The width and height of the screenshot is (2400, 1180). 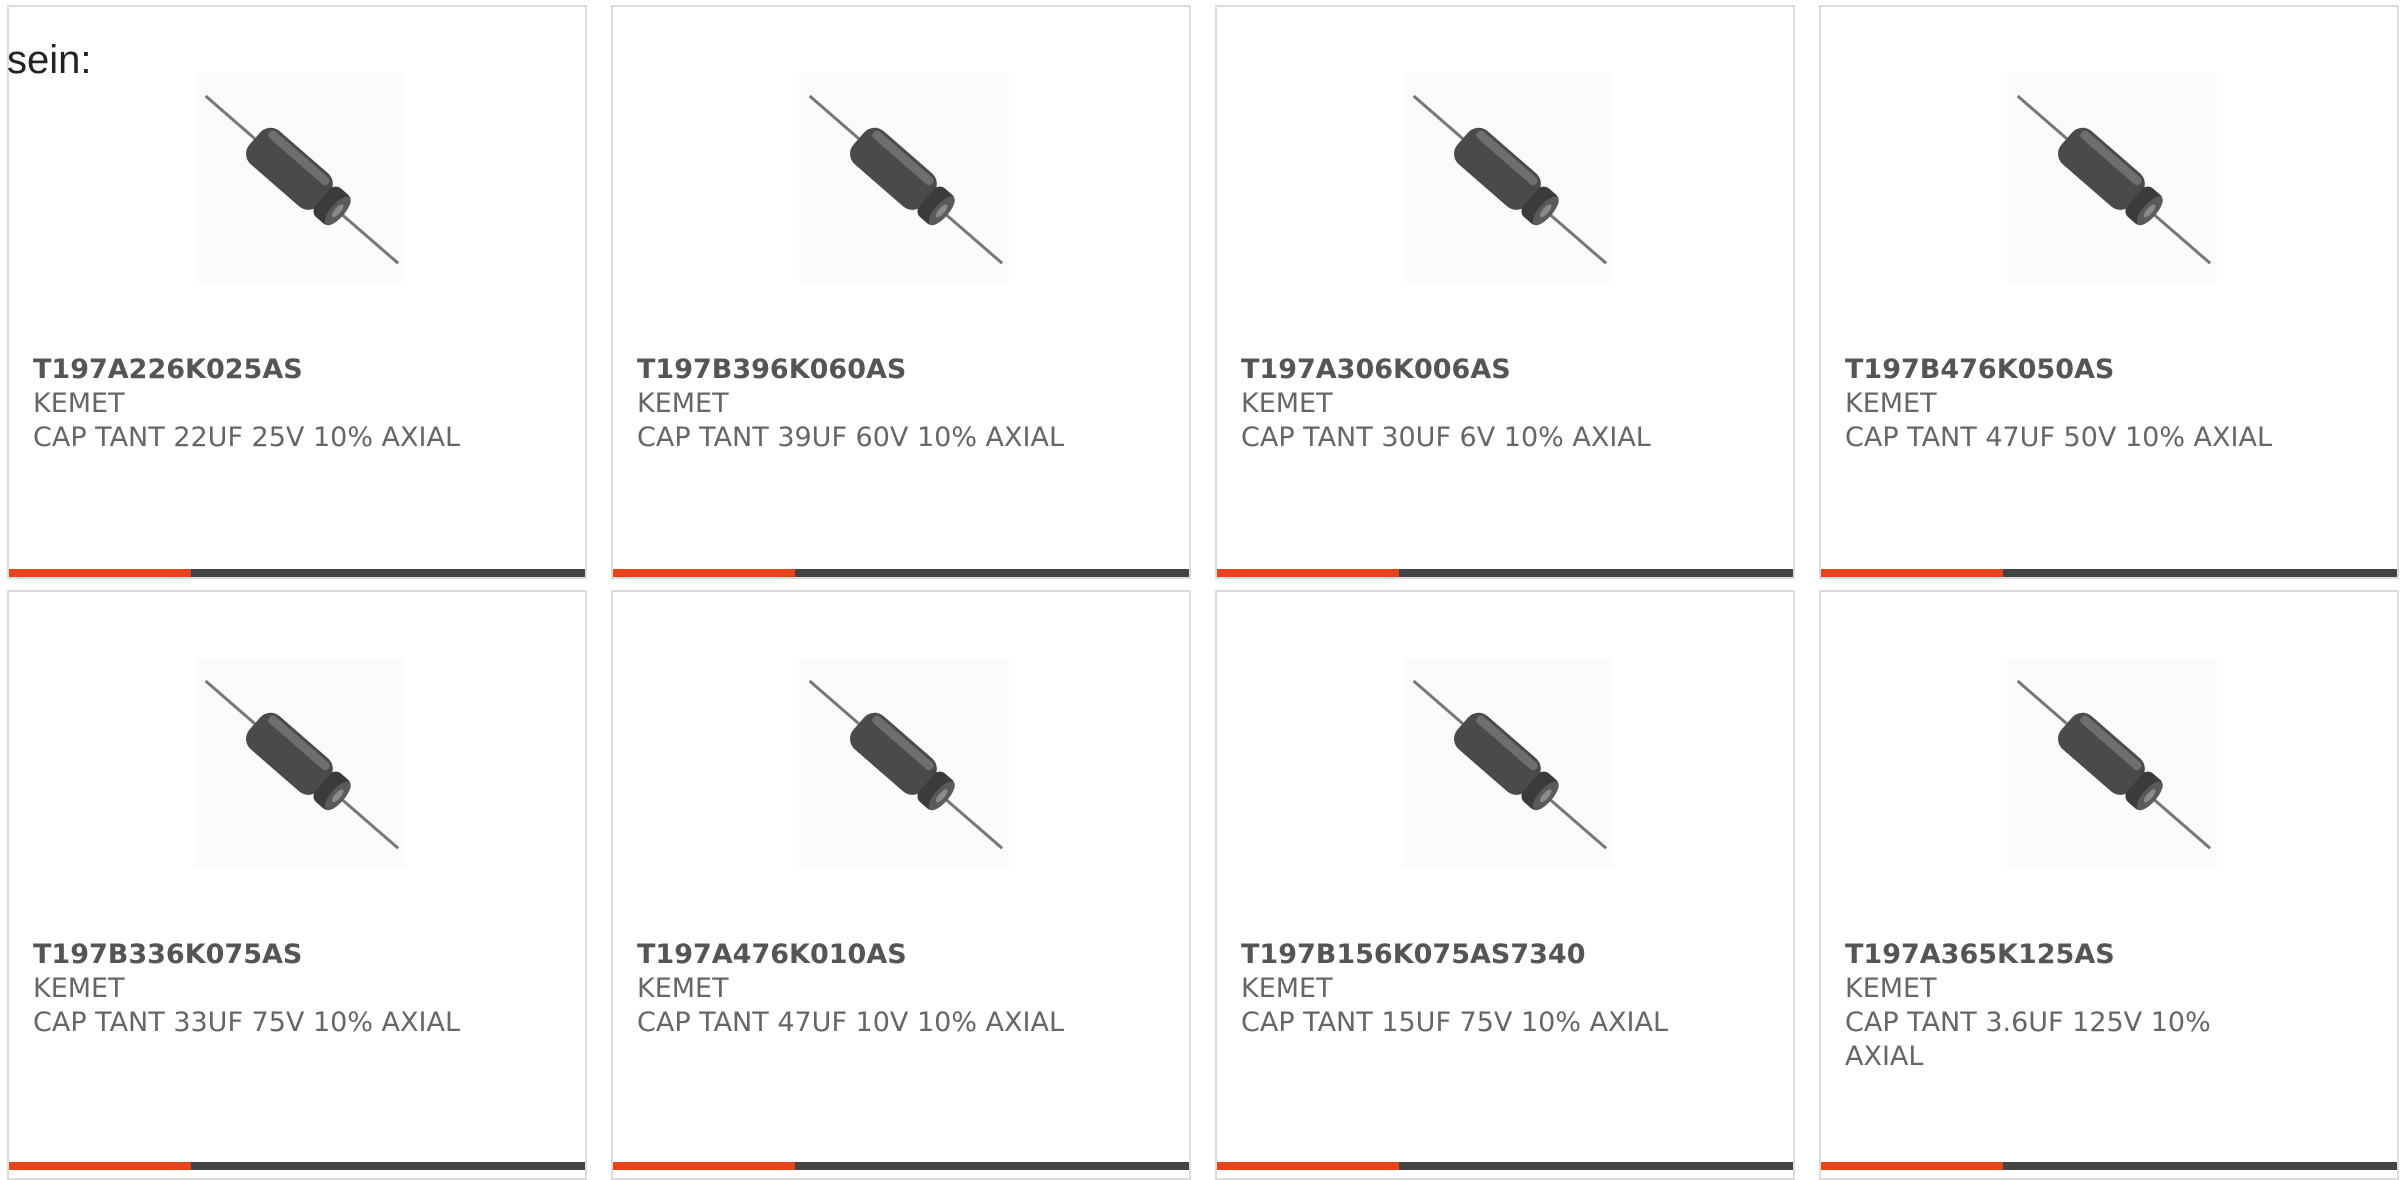 I want to click on description: CAP TANT 47UF 50V 10% AXIAL, so click(x=2059, y=437).